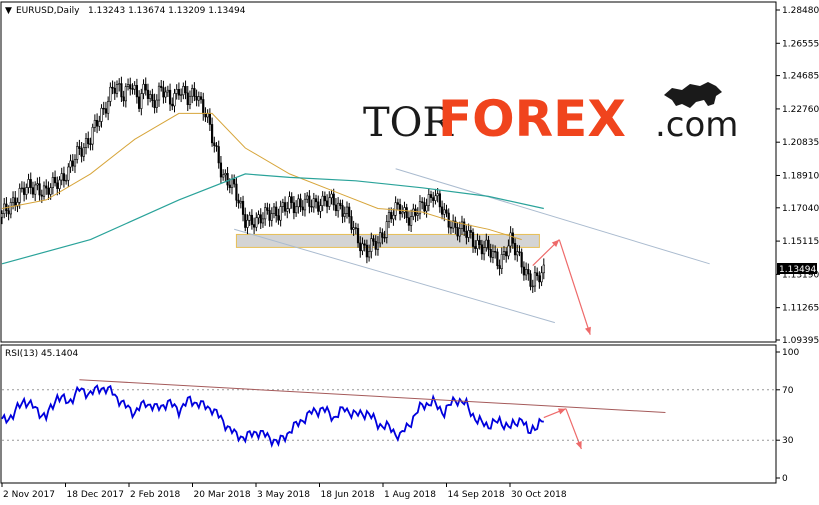 The width and height of the screenshot is (819, 505). What do you see at coordinates (788, 441) in the screenshot?
I see `rsi-tick-label: 30` at bounding box center [788, 441].